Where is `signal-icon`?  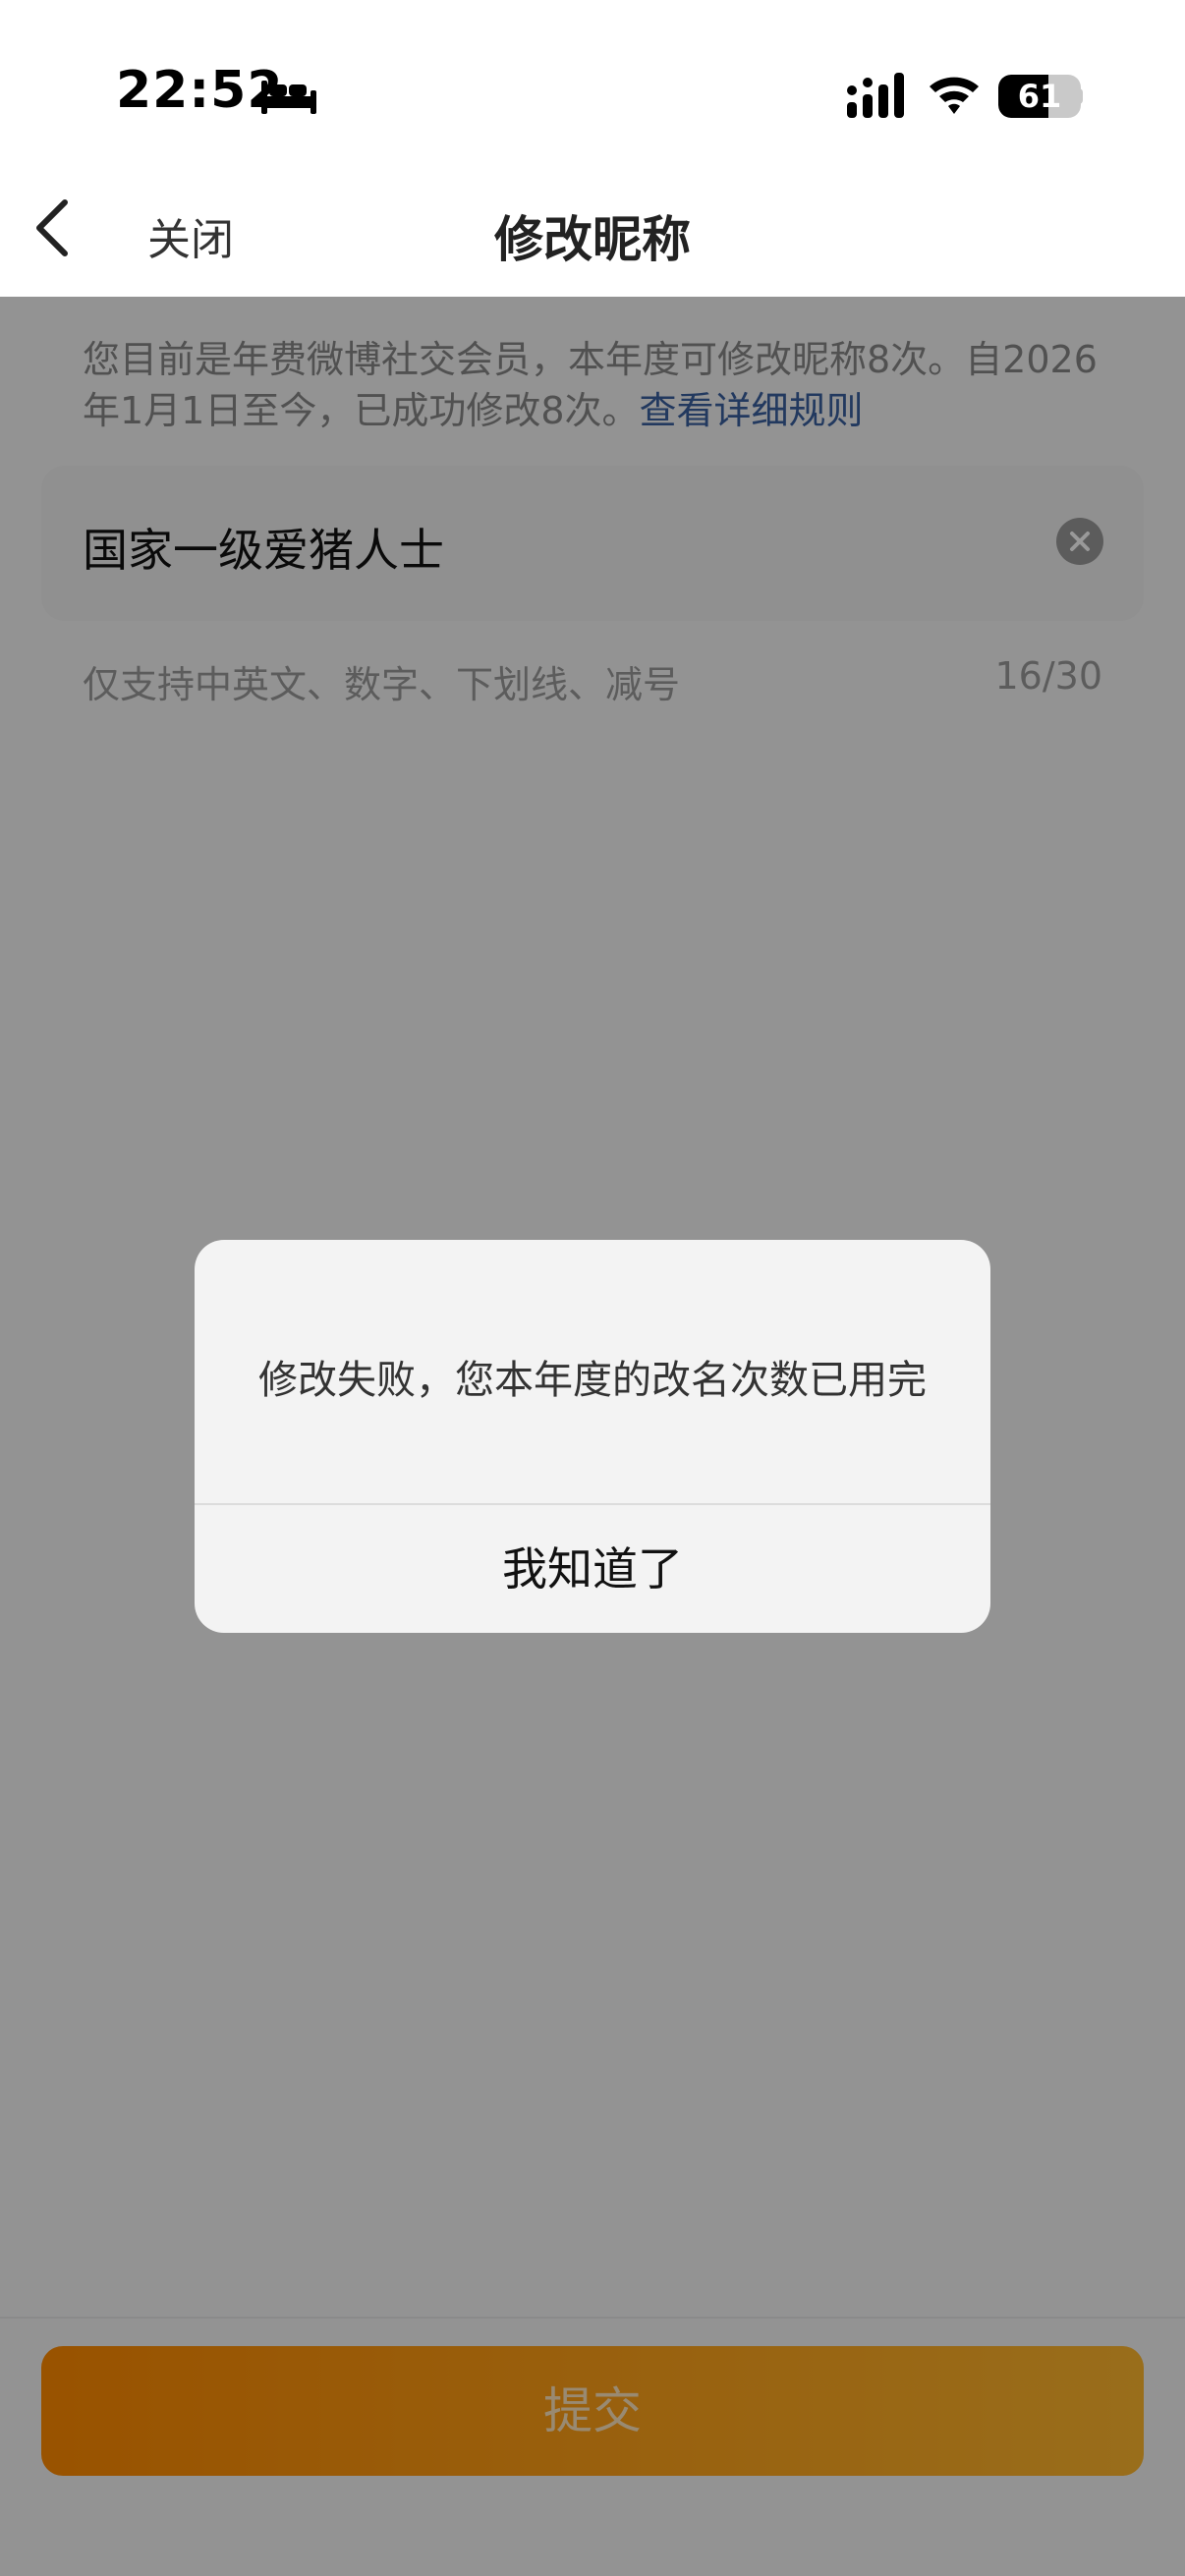 signal-icon is located at coordinates (876, 95).